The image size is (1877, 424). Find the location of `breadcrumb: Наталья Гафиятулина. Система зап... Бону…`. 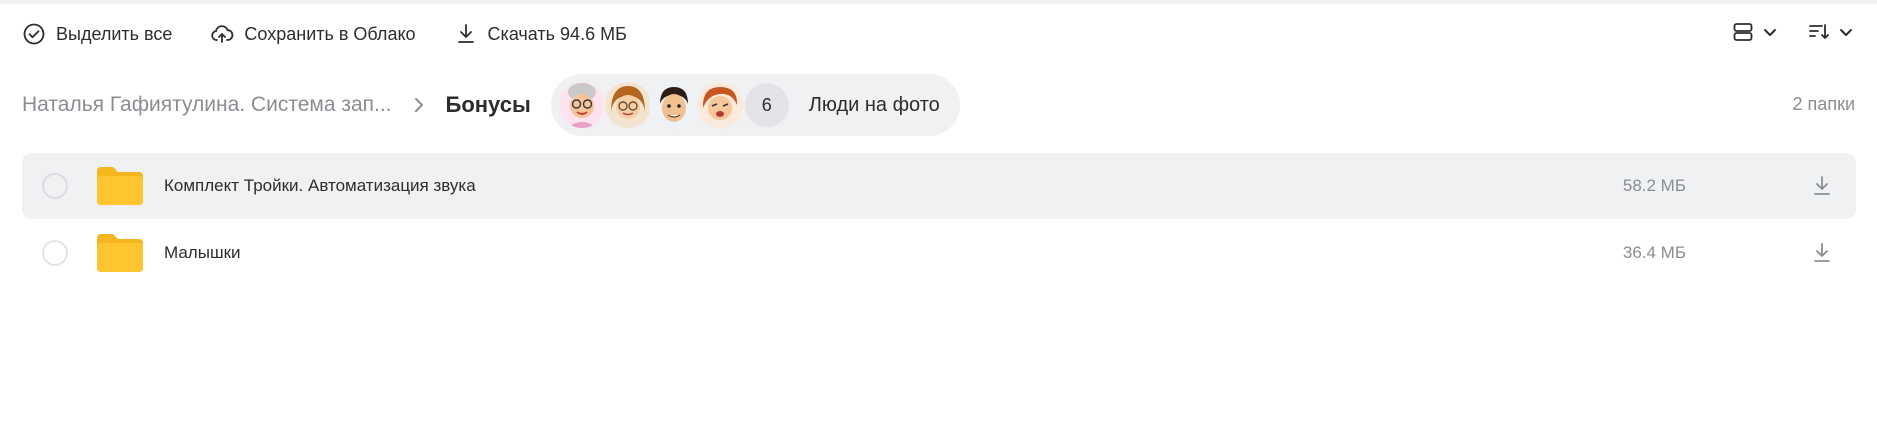

breadcrumb: Наталья Гафиятулина. Система зап... Бону… is located at coordinates (491, 105).